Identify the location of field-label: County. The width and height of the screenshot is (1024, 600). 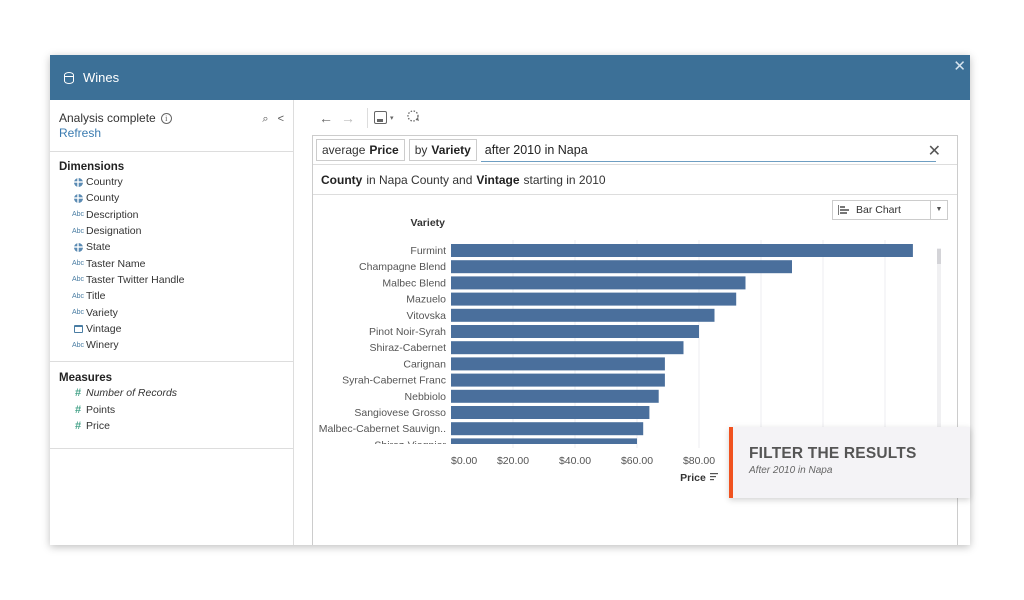
(103, 198).